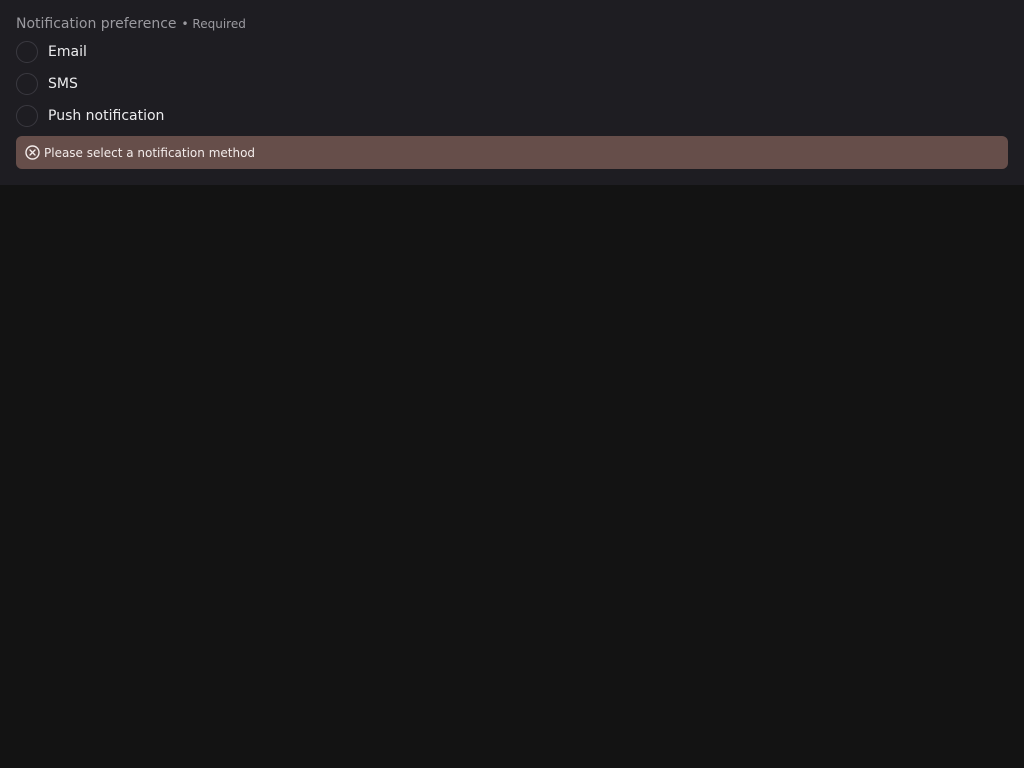  What do you see at coordinates (47, 84) in the screenshot?
I see `radio-option-sms: SMS` at bounding box center [47, 84].